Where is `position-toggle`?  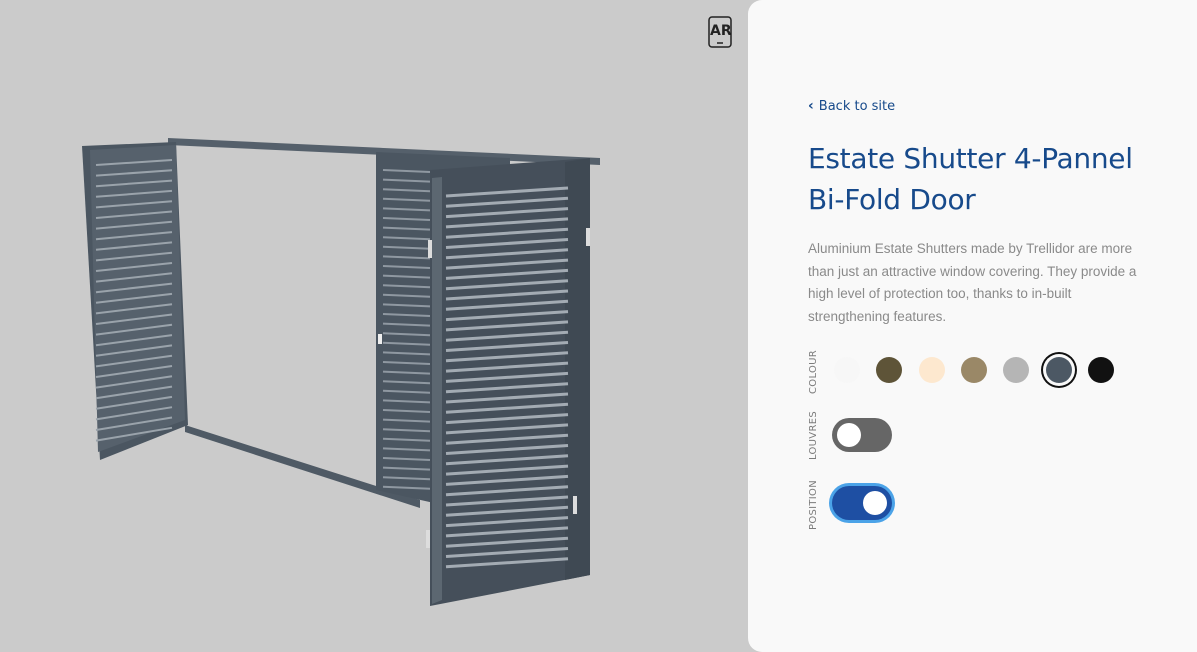
position-toggle is located at coordinates (862, 503).